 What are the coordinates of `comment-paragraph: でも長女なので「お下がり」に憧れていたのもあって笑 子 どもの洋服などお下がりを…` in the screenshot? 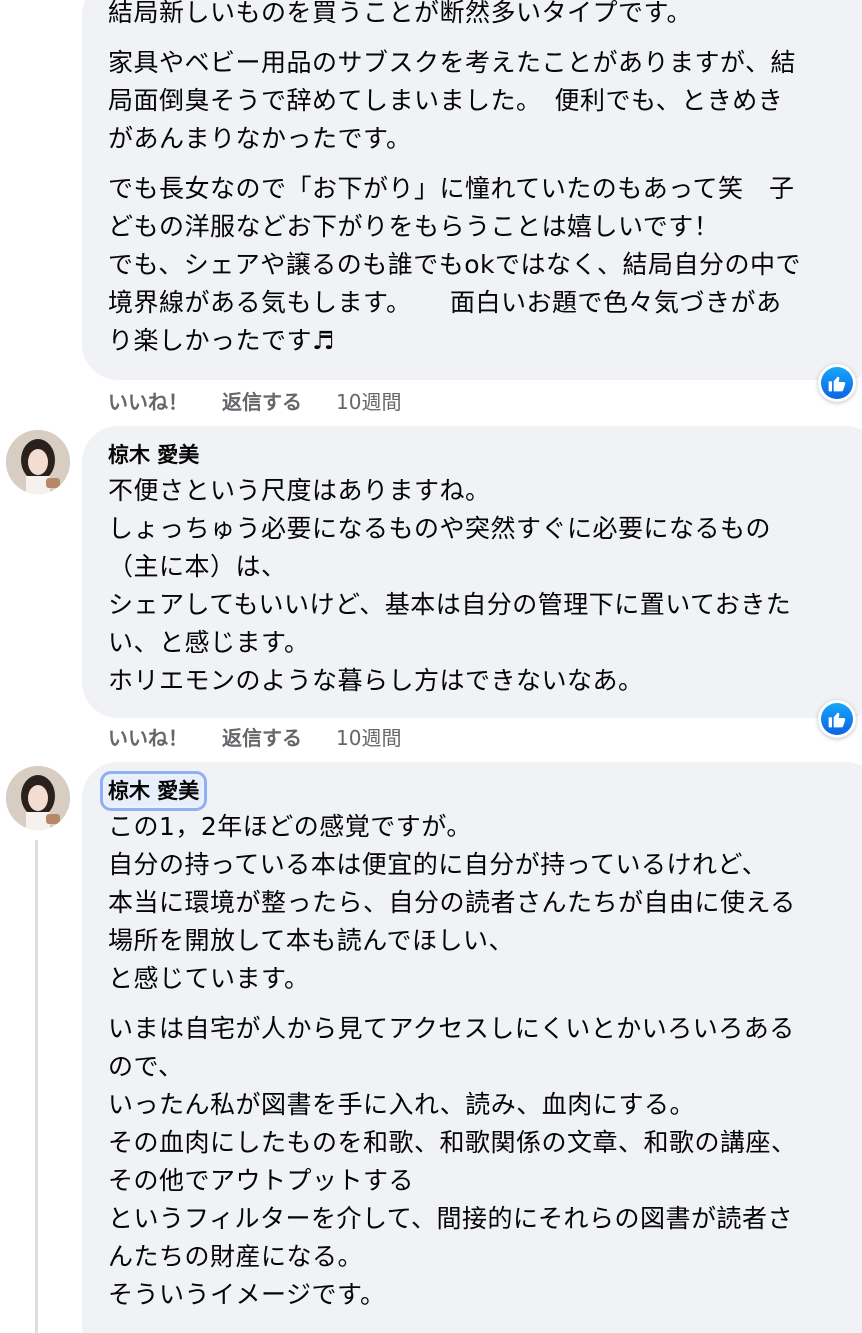 It's located at (480, 265).